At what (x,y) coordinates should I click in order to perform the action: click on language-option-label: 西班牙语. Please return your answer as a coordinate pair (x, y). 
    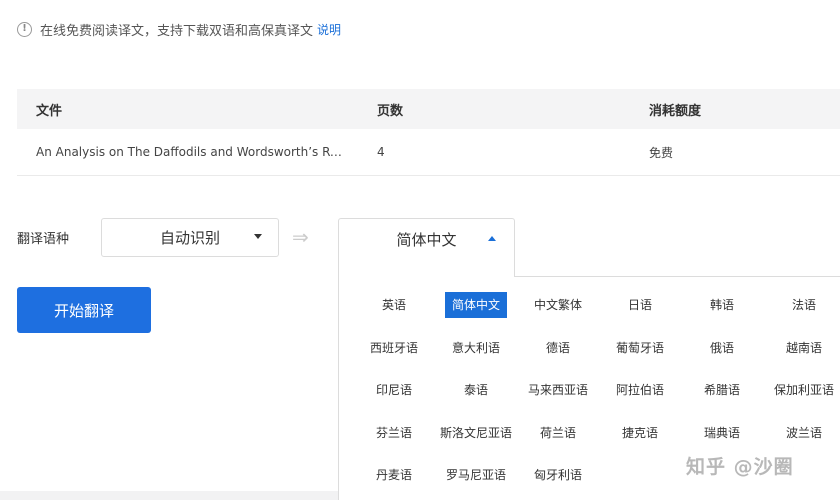
    Looking at the image, I should click on (393, 347).